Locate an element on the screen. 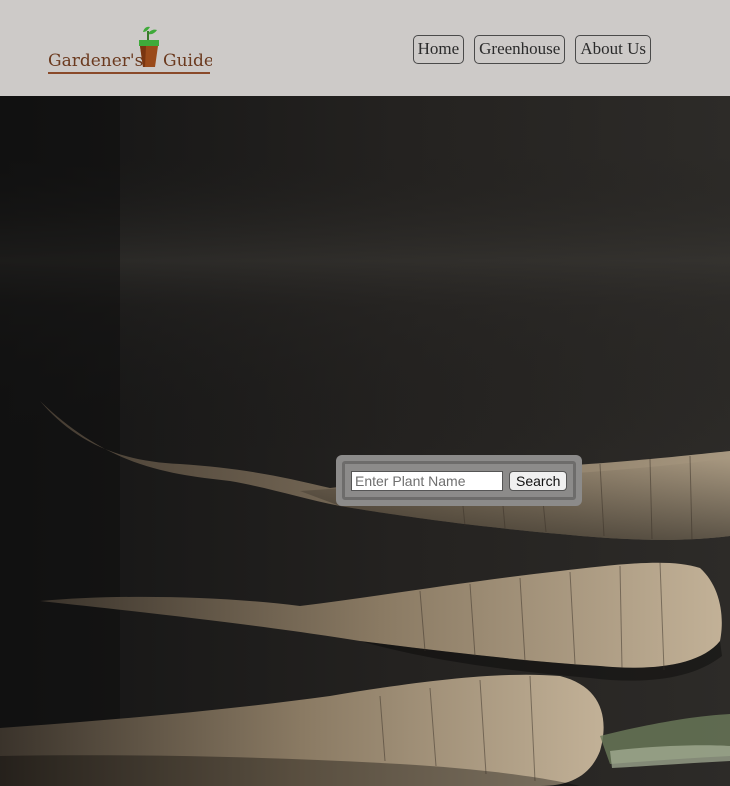 The height and width of the screenshot is (786, 730). main-nav: Home Greenhouse About Us is located at coordinates (531, 49).